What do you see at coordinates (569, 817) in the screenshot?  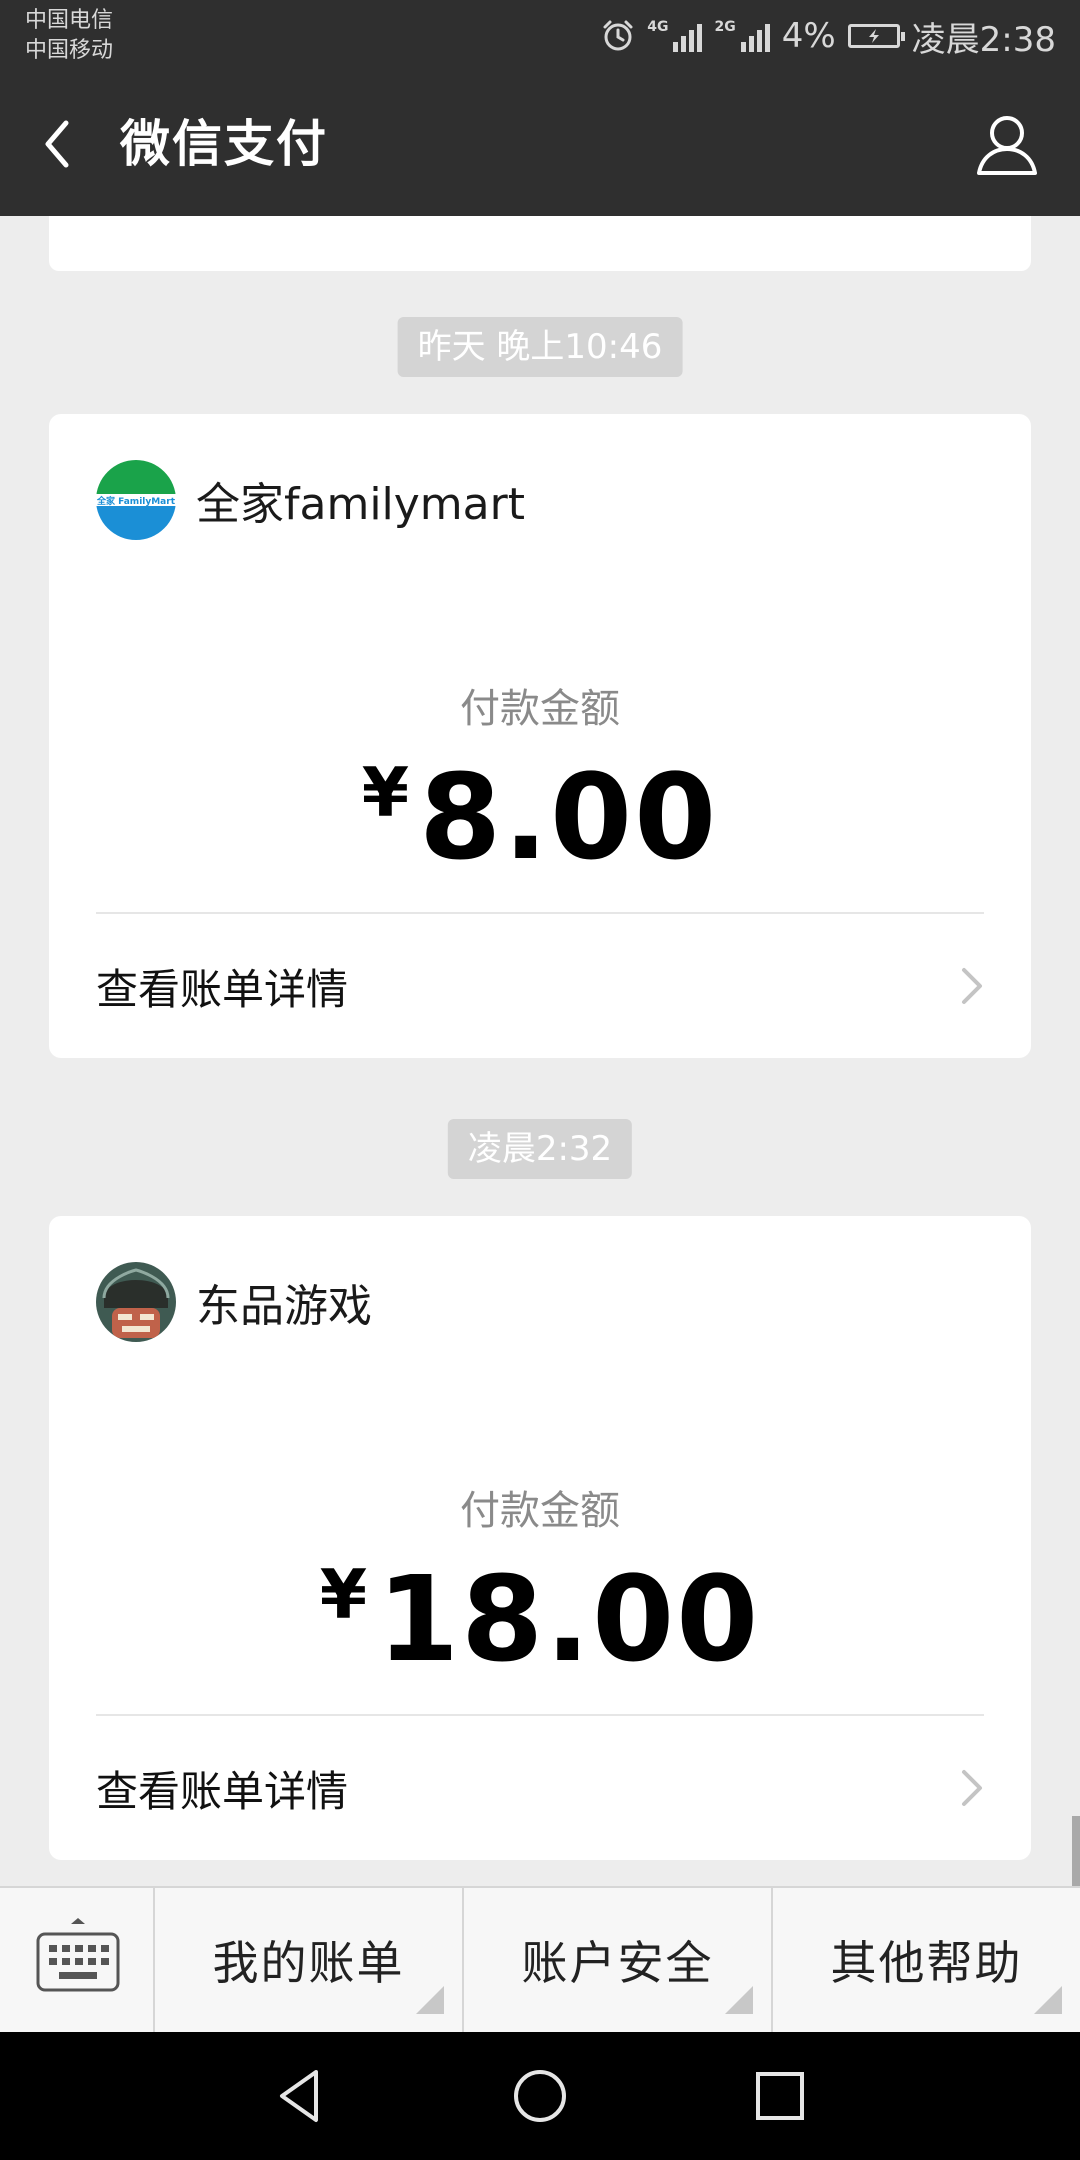 I see `amount-value: 8.00` at bounding box center [569, 817].